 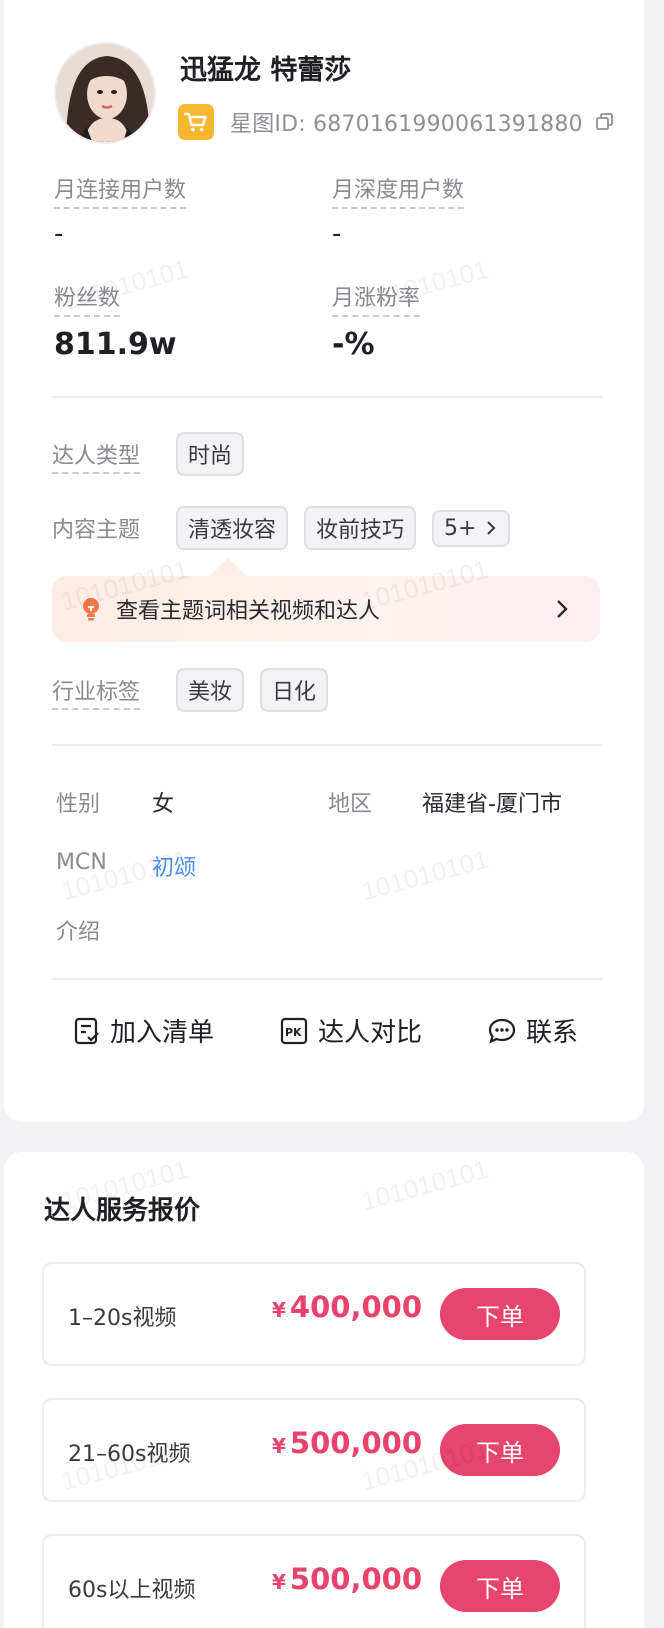 I want to click on chat-bubble-icon, so click(x=502, y=1031).